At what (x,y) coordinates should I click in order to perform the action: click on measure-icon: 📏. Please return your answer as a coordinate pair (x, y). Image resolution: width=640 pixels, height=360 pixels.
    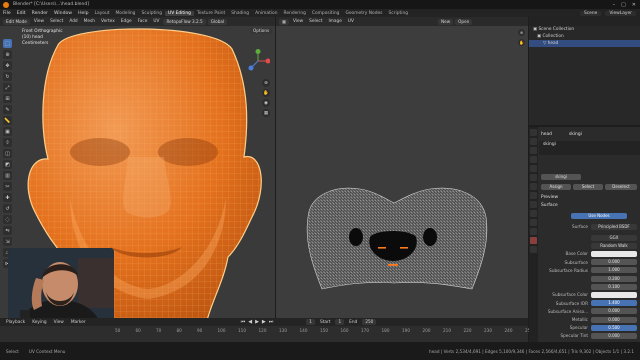
    Looking at the image, I should click on (7, 120).